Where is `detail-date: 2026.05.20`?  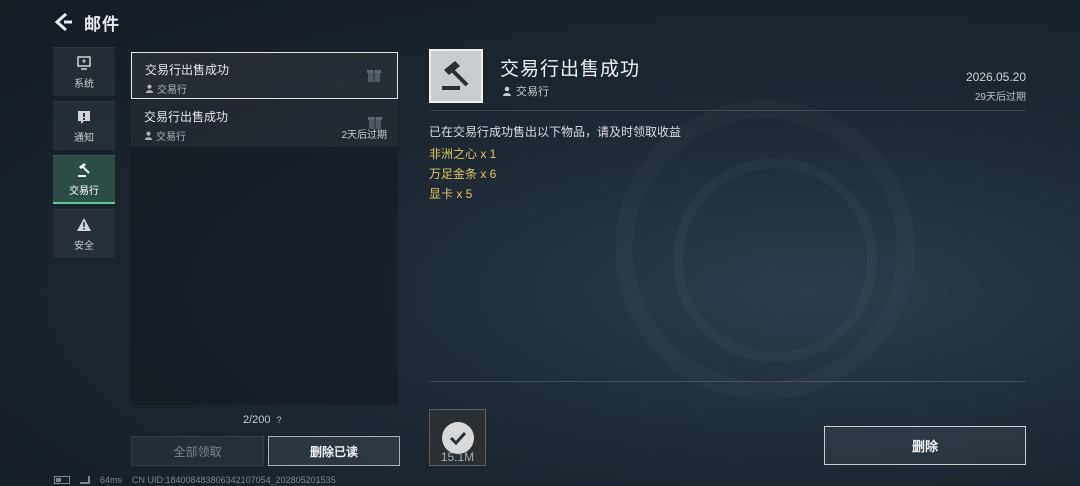 detail-date: 2026.05.20 is located at coordinates (995, 77).